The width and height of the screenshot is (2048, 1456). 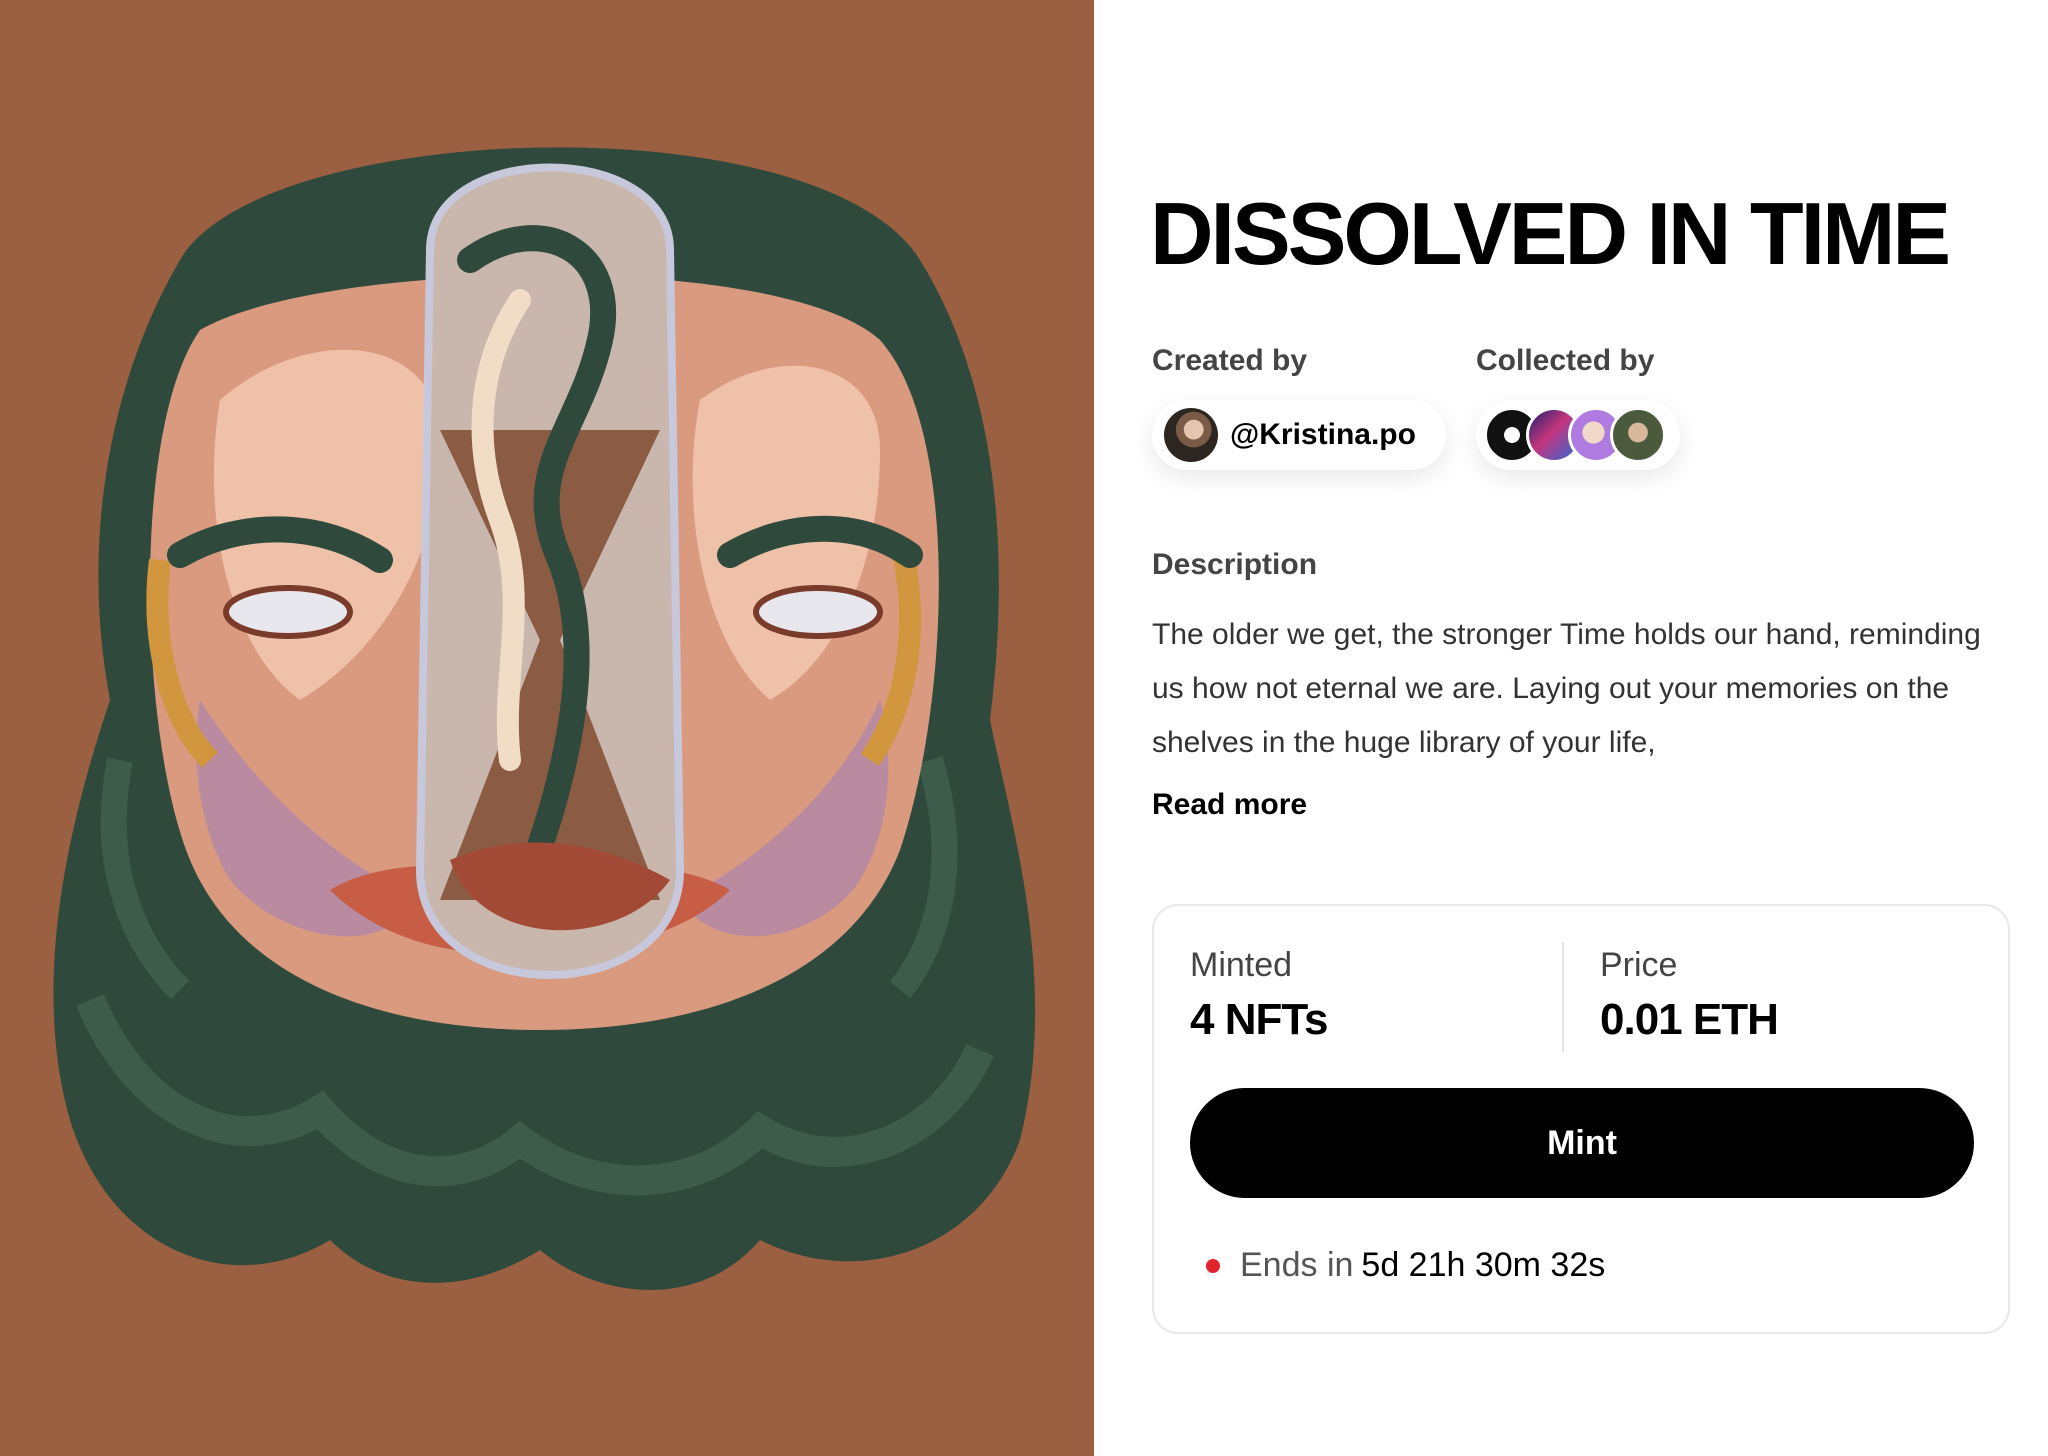 What do you see at coordinates (1235, 564) in the screenshot?
I see `description-label: Description` at bounding box center [1235, 564].